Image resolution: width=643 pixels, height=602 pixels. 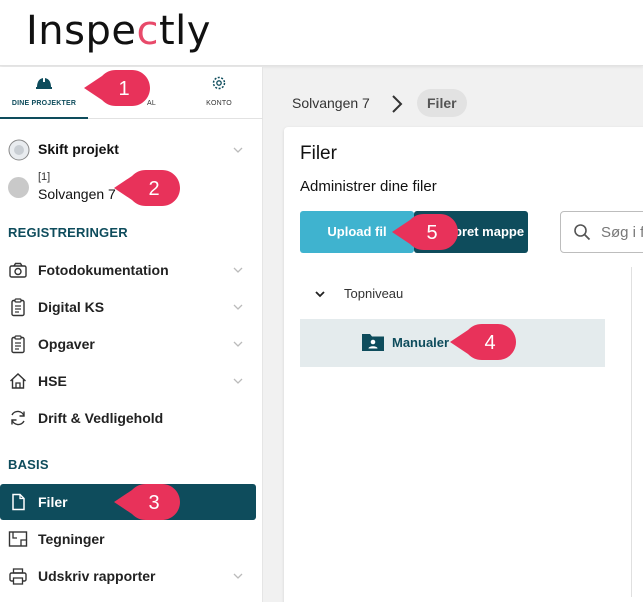 I want to click on callout-badge-3: 3, so click(x=147, y=502).